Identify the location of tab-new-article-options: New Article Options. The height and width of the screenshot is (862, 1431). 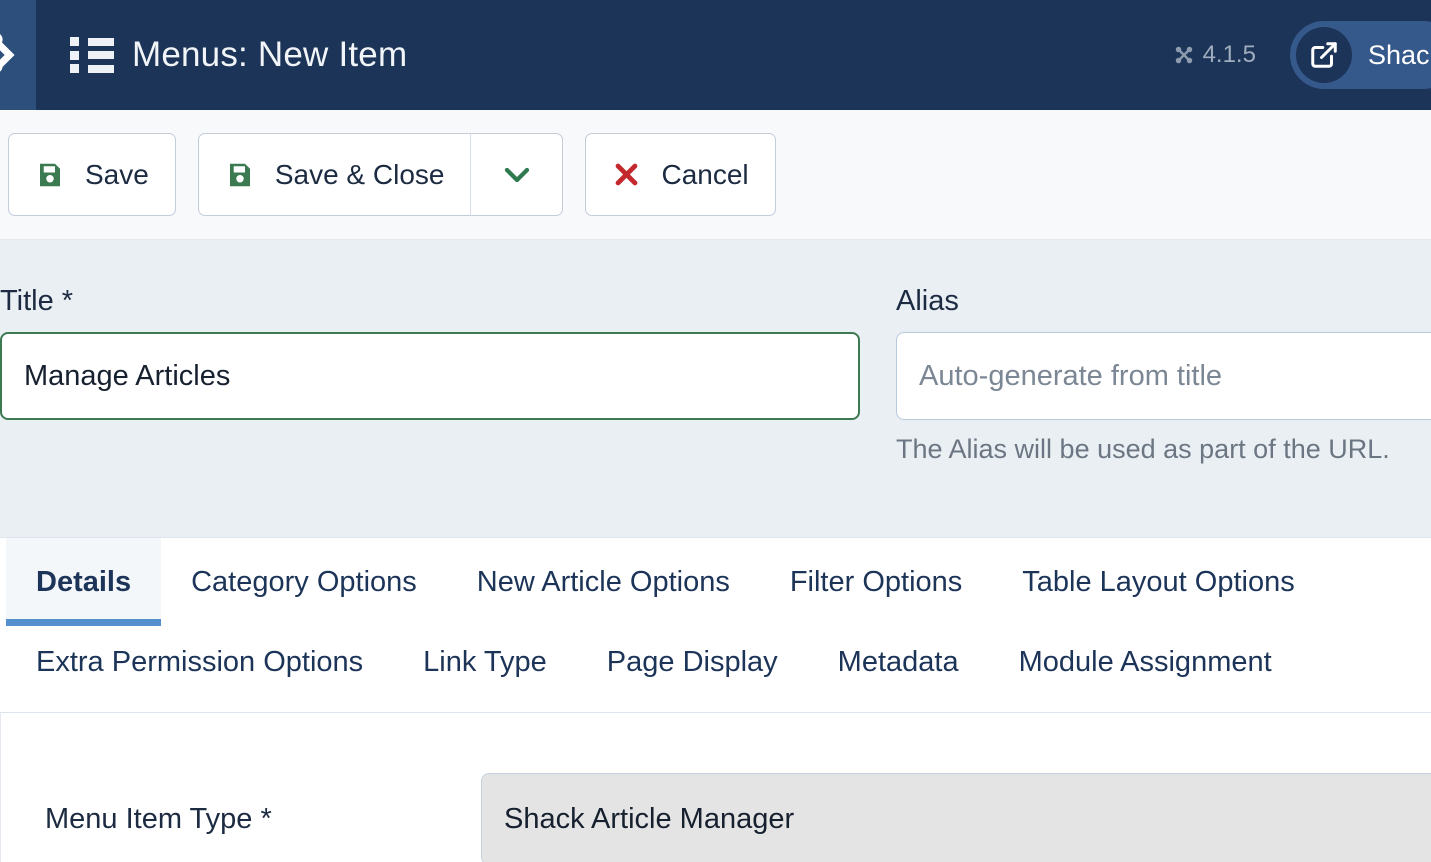
(603, 582).